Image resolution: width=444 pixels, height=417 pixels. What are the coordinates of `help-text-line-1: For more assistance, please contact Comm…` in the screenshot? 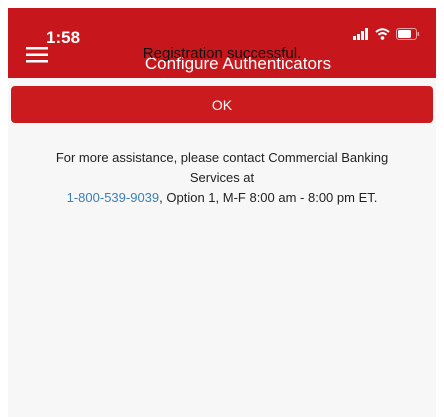 It's located at (222, 157).